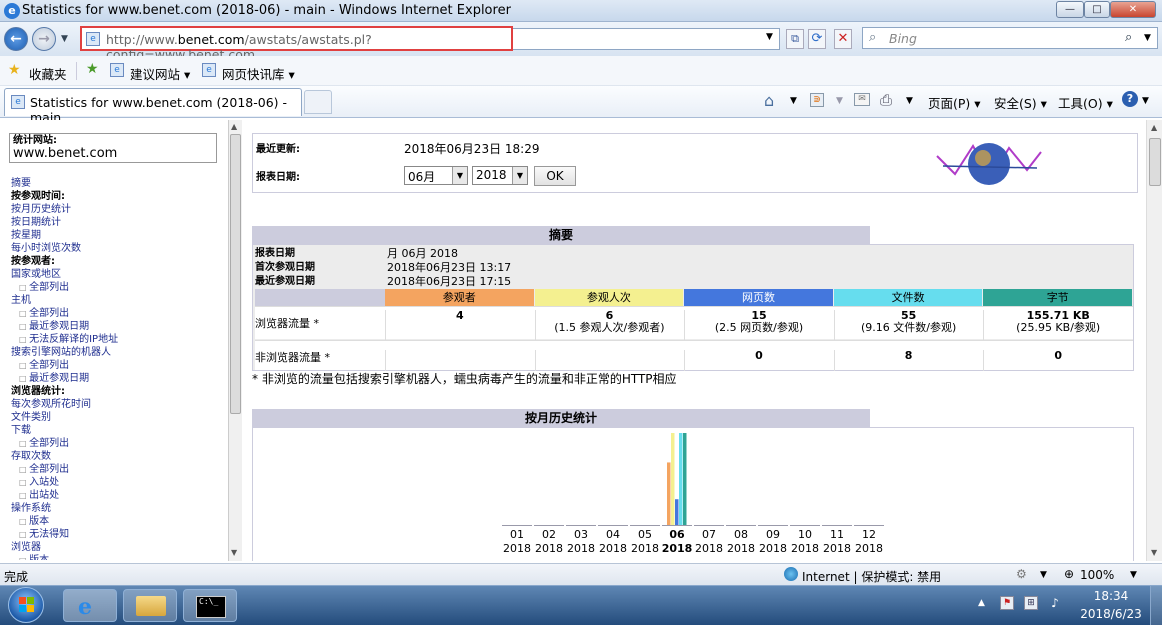 Image resolution: width=1162 pixels, height=625 pixels. Describe the element at coordinates (817, 100) in the screenshot. I see `feeds-icon: ⋑` at that location.